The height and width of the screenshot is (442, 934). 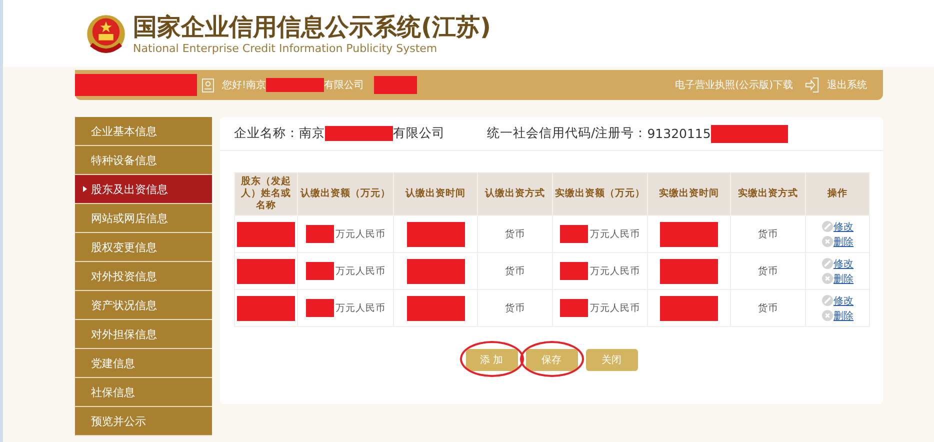 What do you see at coordinates (143, 392) in the screenshot?
I see `sidebar-item: 社保信息` at bounding box center [143, 392].